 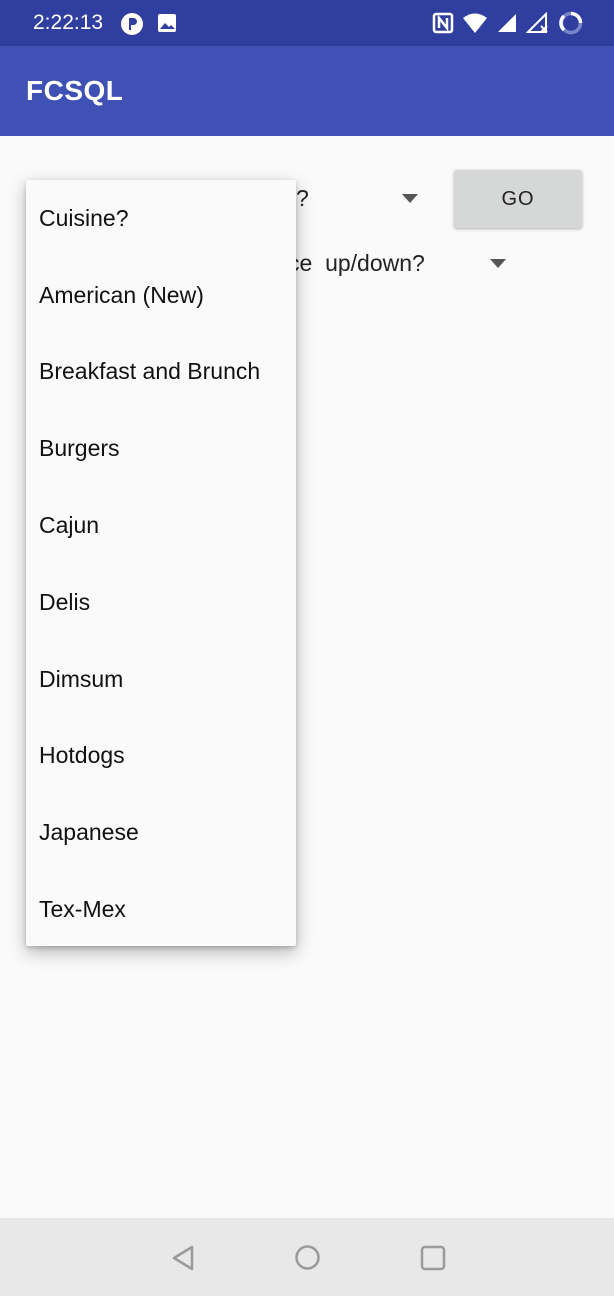 I want to click on dropdown-item-breakfast-and-brunch: Breakfast and Brunch, so click(x=161, y=372).